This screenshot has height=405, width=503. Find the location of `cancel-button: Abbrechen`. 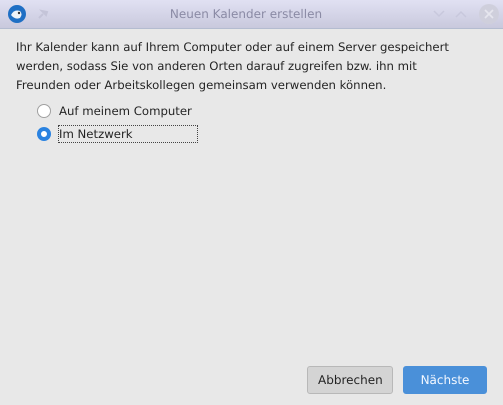

cancel-button: Abbrechen is located at coordinates (350, 380).